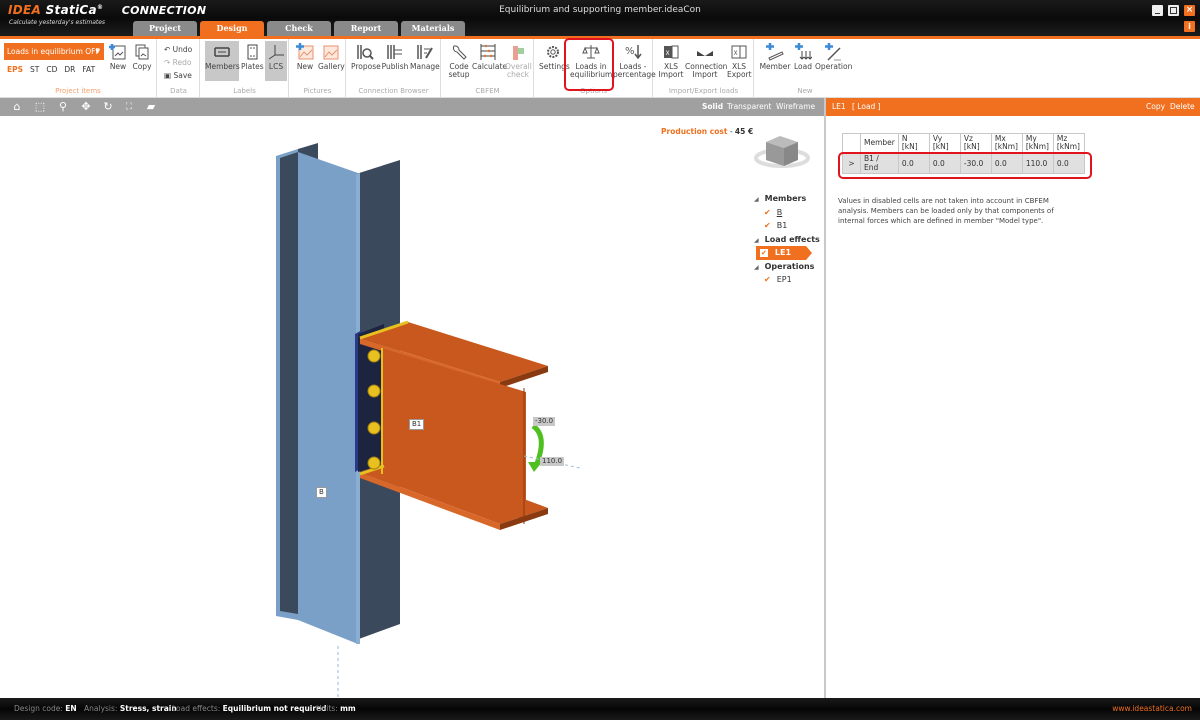  I want to click on copy-load-button: Copy, so click(1155, 106).